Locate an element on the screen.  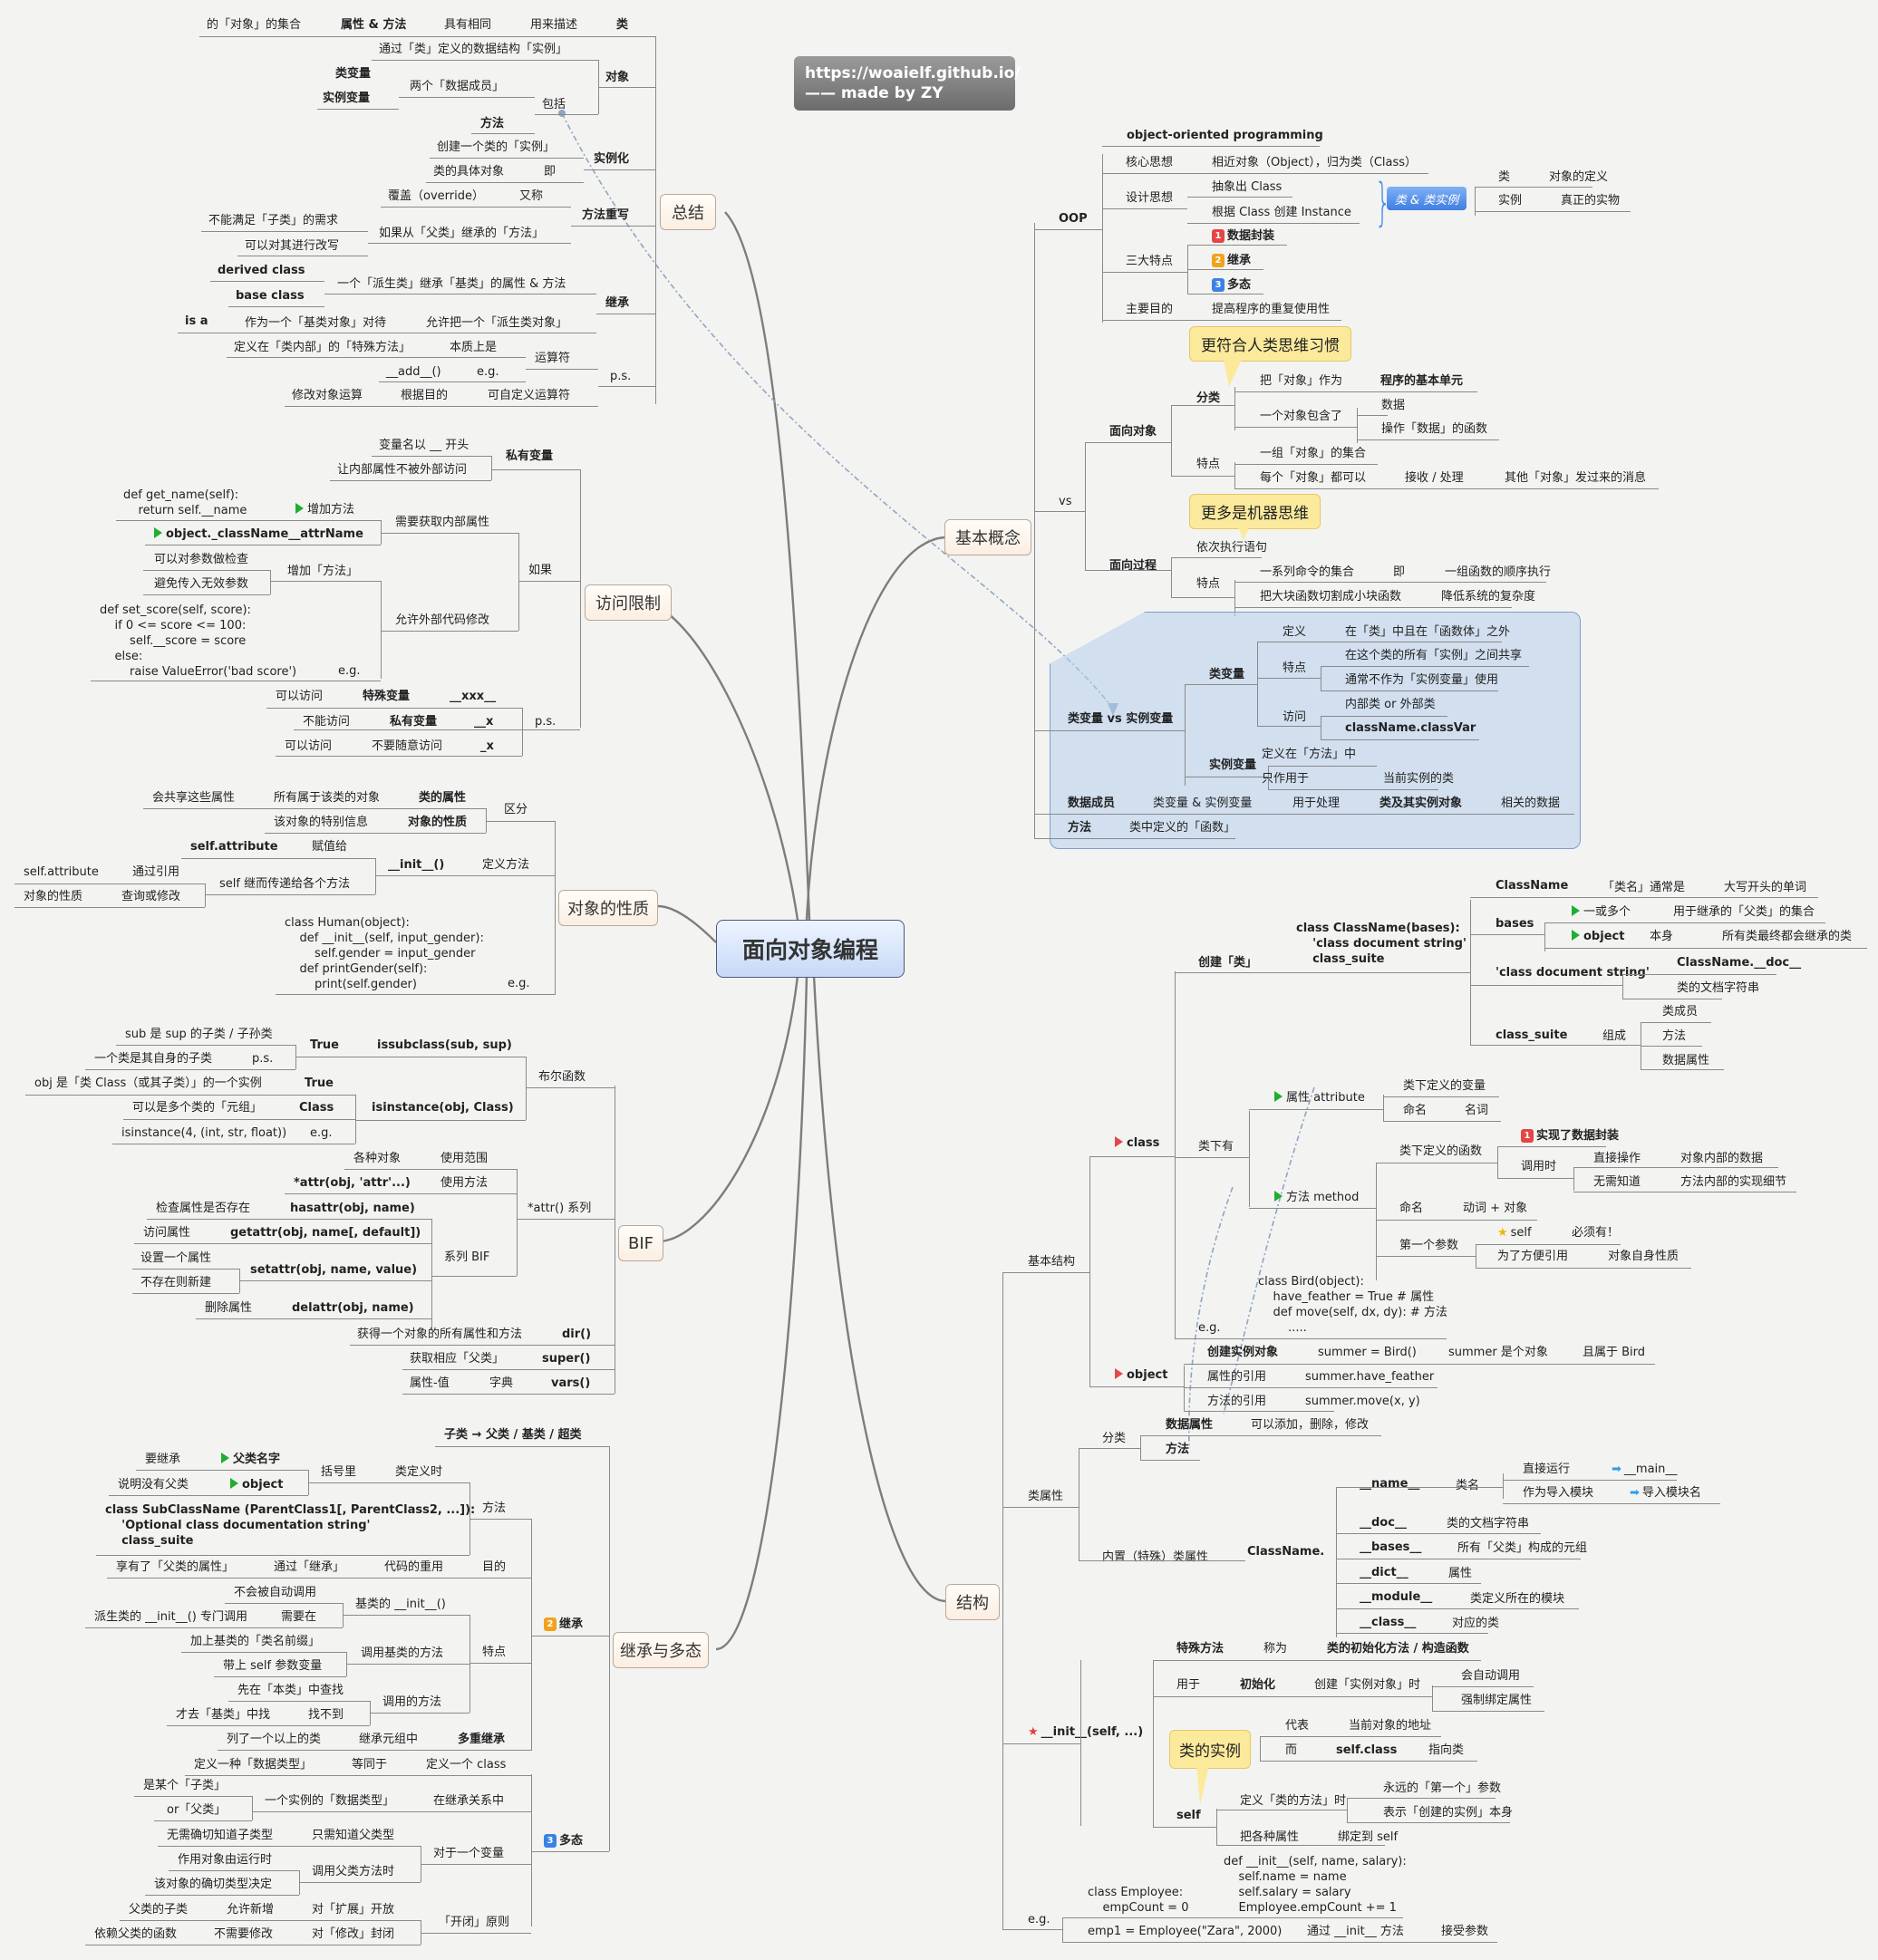
label: self.attribute is located at coordinates (62, 872).